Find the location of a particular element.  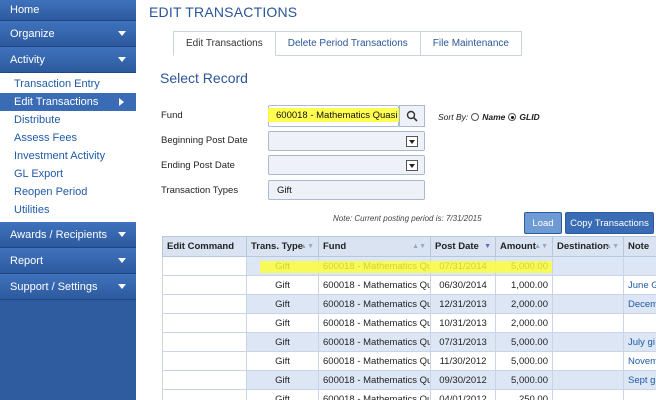

tab-delete-period-transactions: Delete Period Transactions is located at coordinates (348, 43).